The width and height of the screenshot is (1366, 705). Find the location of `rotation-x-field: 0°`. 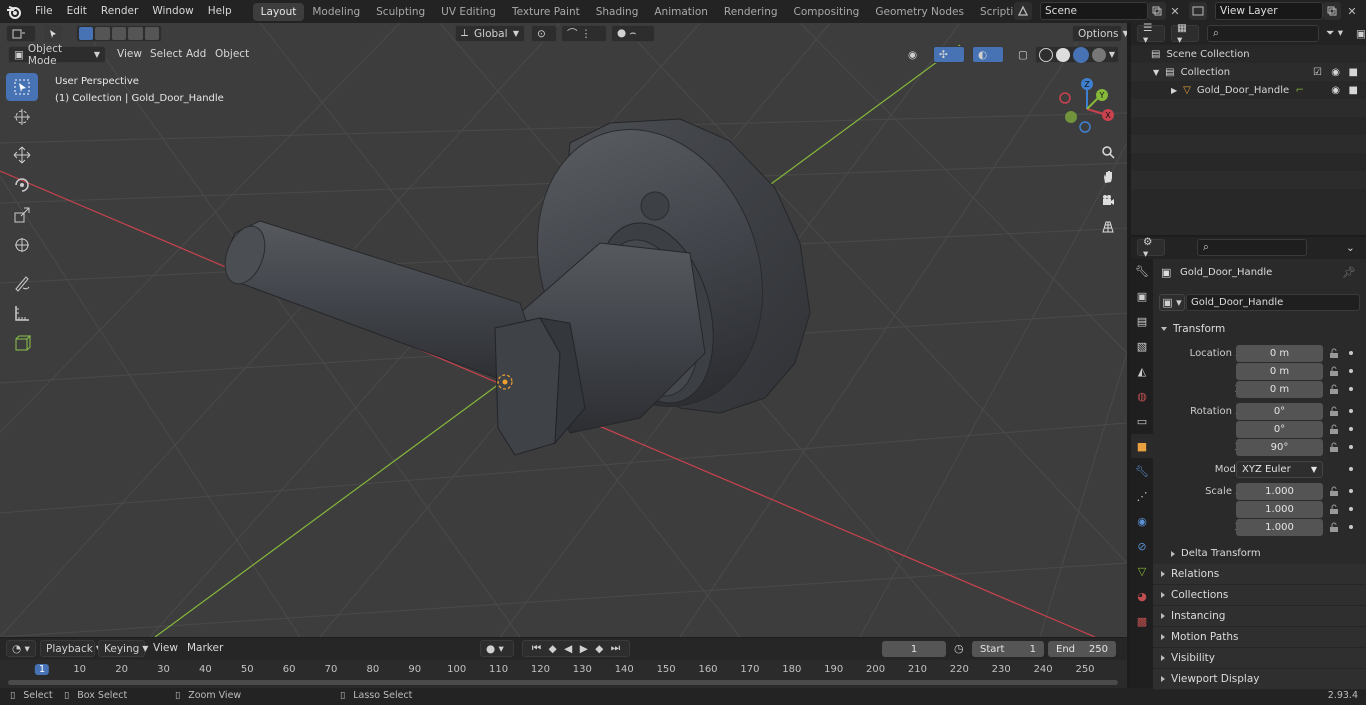

rotation-x-field: 0° is located at coordinates (1279, 411).